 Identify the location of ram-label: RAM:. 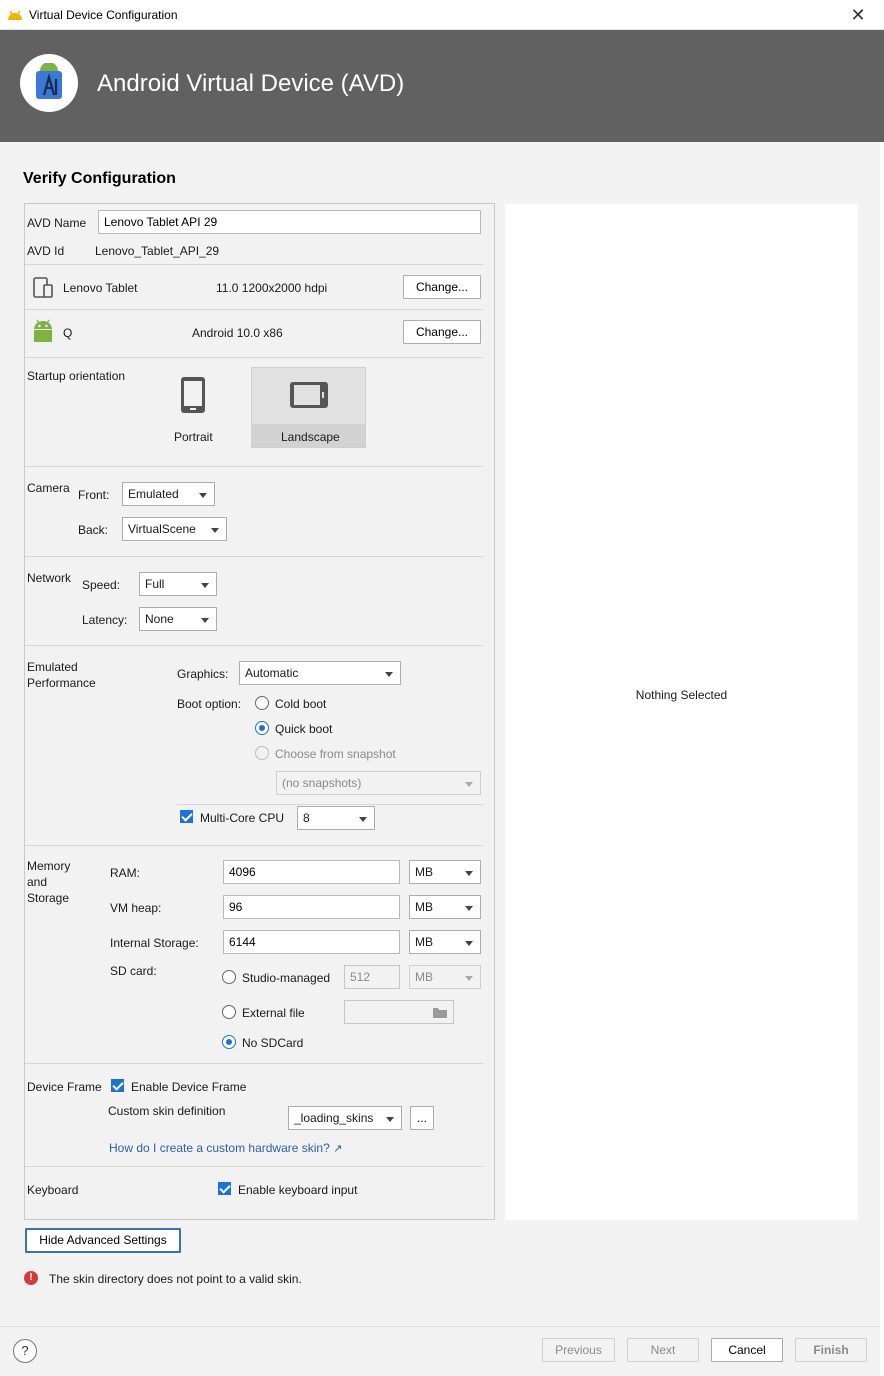
(125, 873).